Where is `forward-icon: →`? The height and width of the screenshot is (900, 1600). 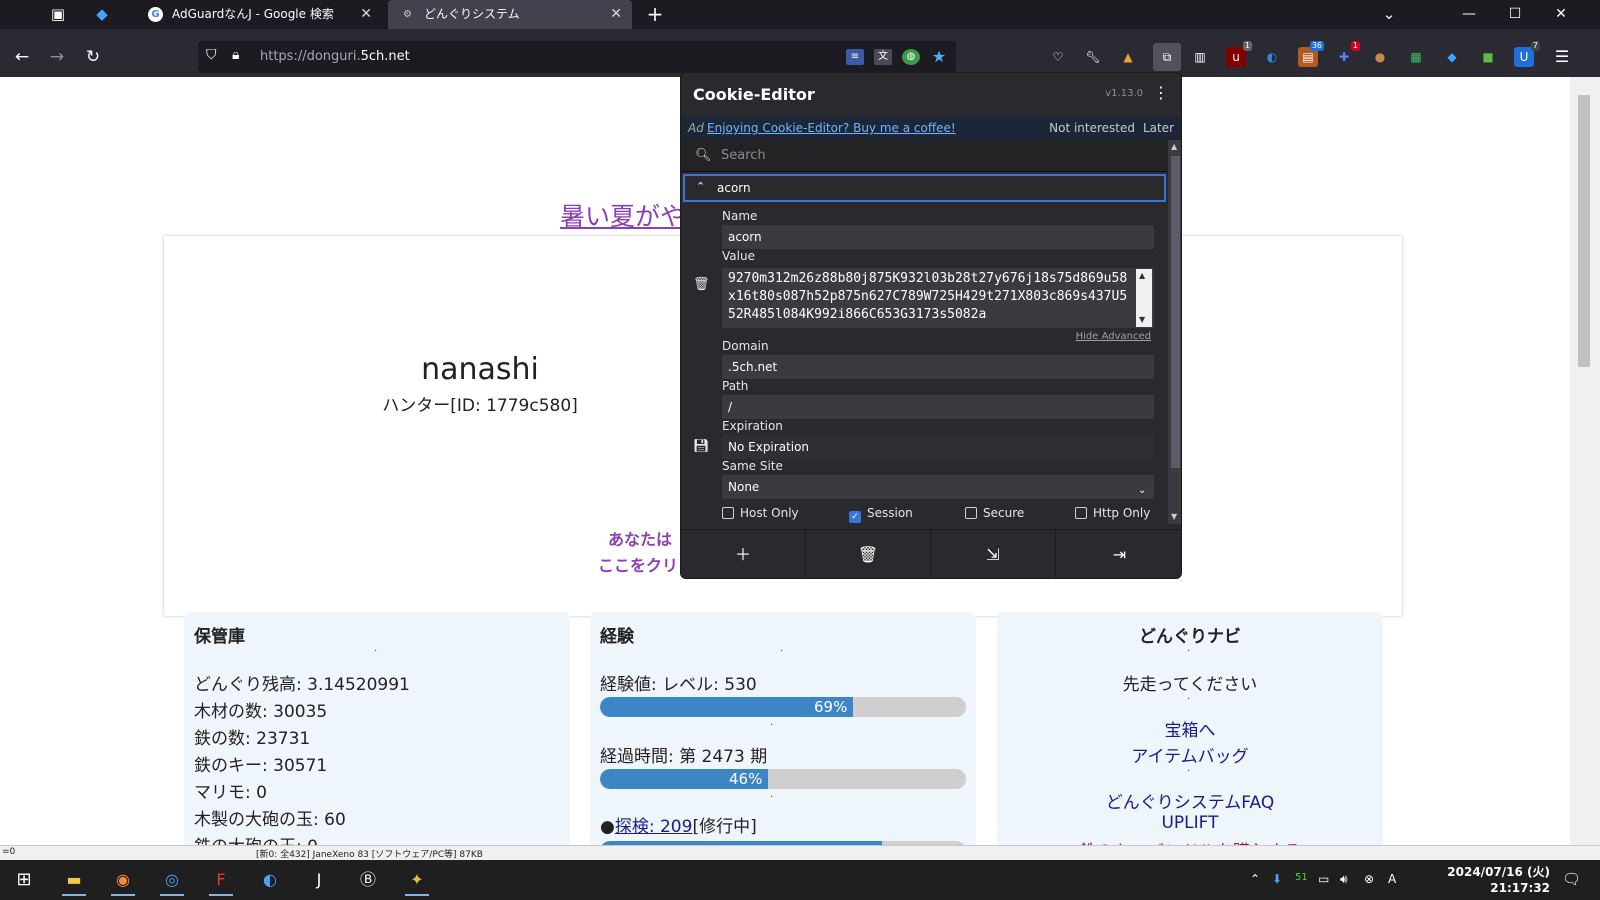 forward-icon: → is located at coordinates (57, 57).